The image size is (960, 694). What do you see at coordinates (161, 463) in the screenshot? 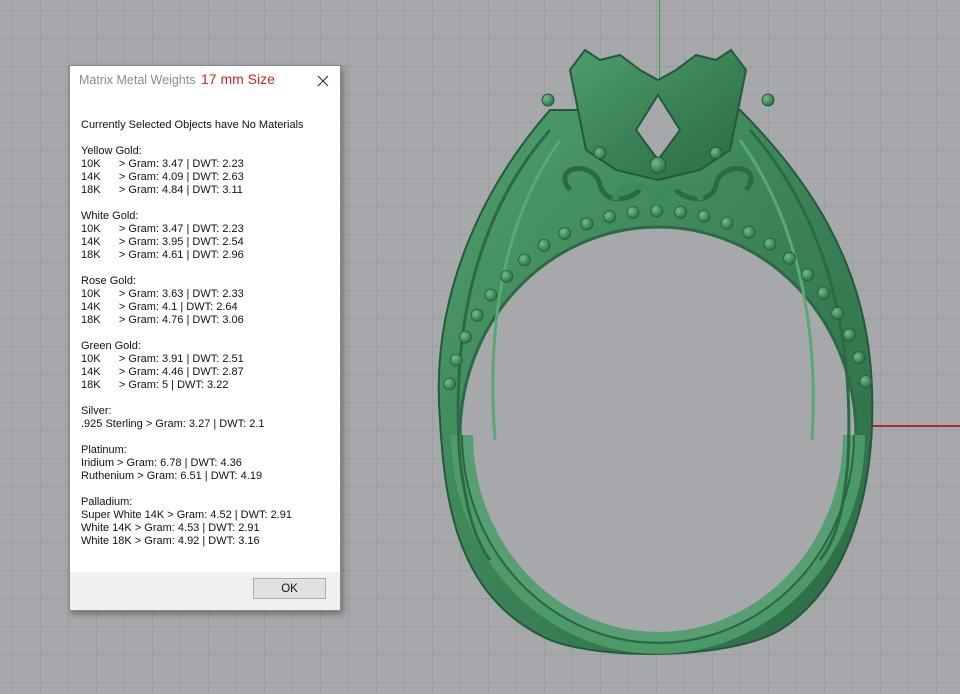
I see `weight-line: Iridium > Gram: 6.78 | DWT: 4.36` at bounding box center [161, 463].